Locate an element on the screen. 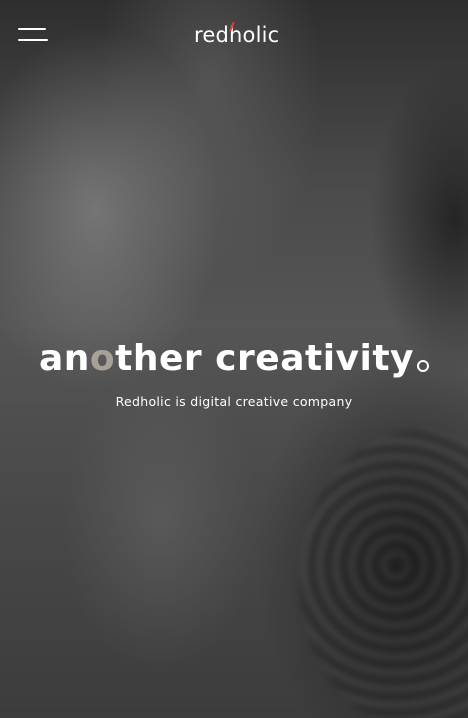  logo-text: redholic is located at coordinates (237, 35).